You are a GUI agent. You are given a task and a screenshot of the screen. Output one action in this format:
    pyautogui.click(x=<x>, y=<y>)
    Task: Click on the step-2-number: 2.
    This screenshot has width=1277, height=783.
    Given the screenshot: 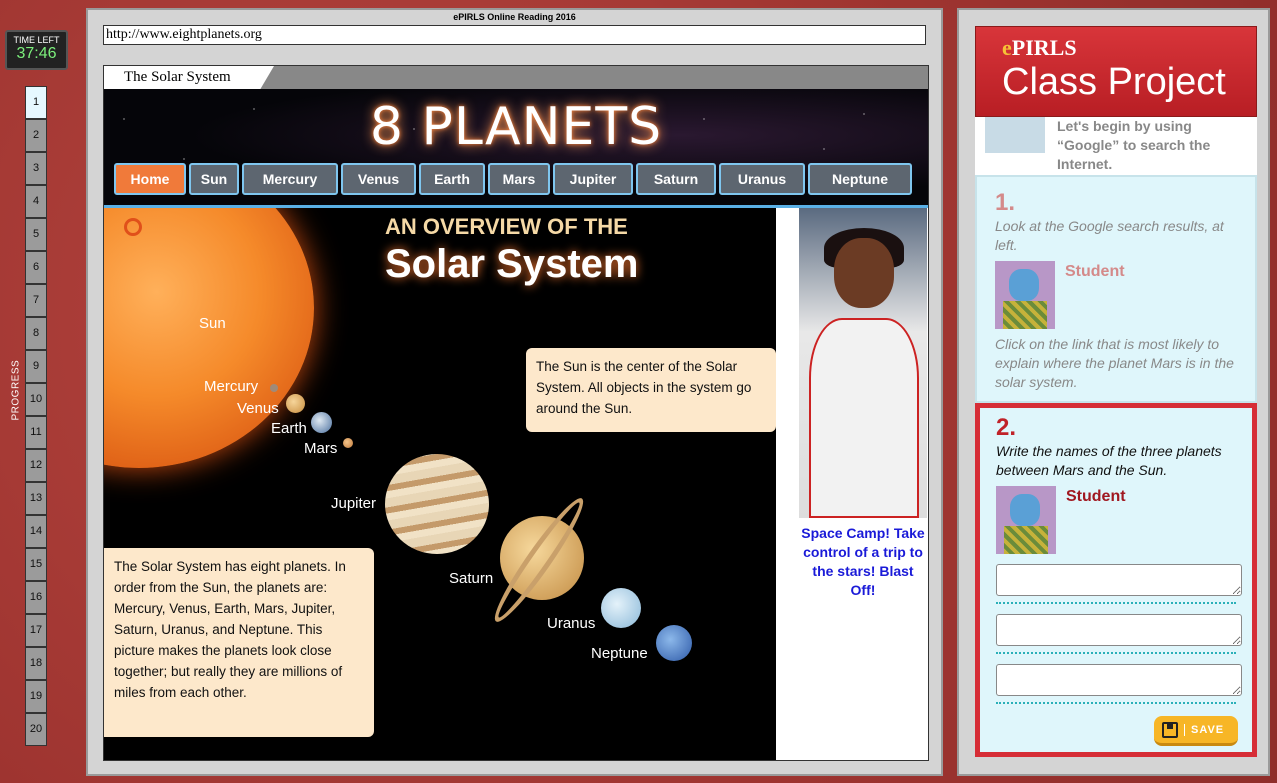 What is the action you would take?
    pyautogui.click(x=1006, y=427)
    